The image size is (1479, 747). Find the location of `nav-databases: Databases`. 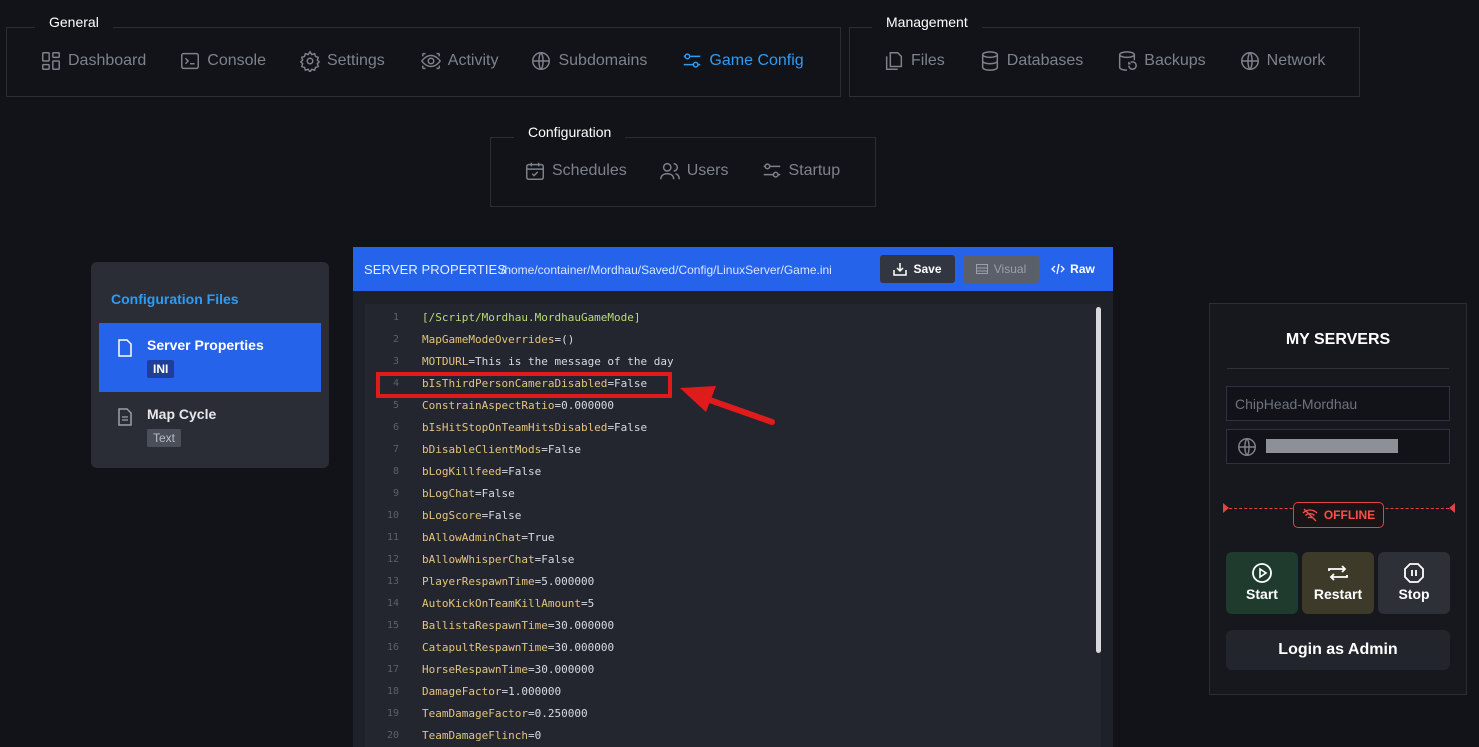

nav-databases: Databases is located at coordinates (1031, 61).